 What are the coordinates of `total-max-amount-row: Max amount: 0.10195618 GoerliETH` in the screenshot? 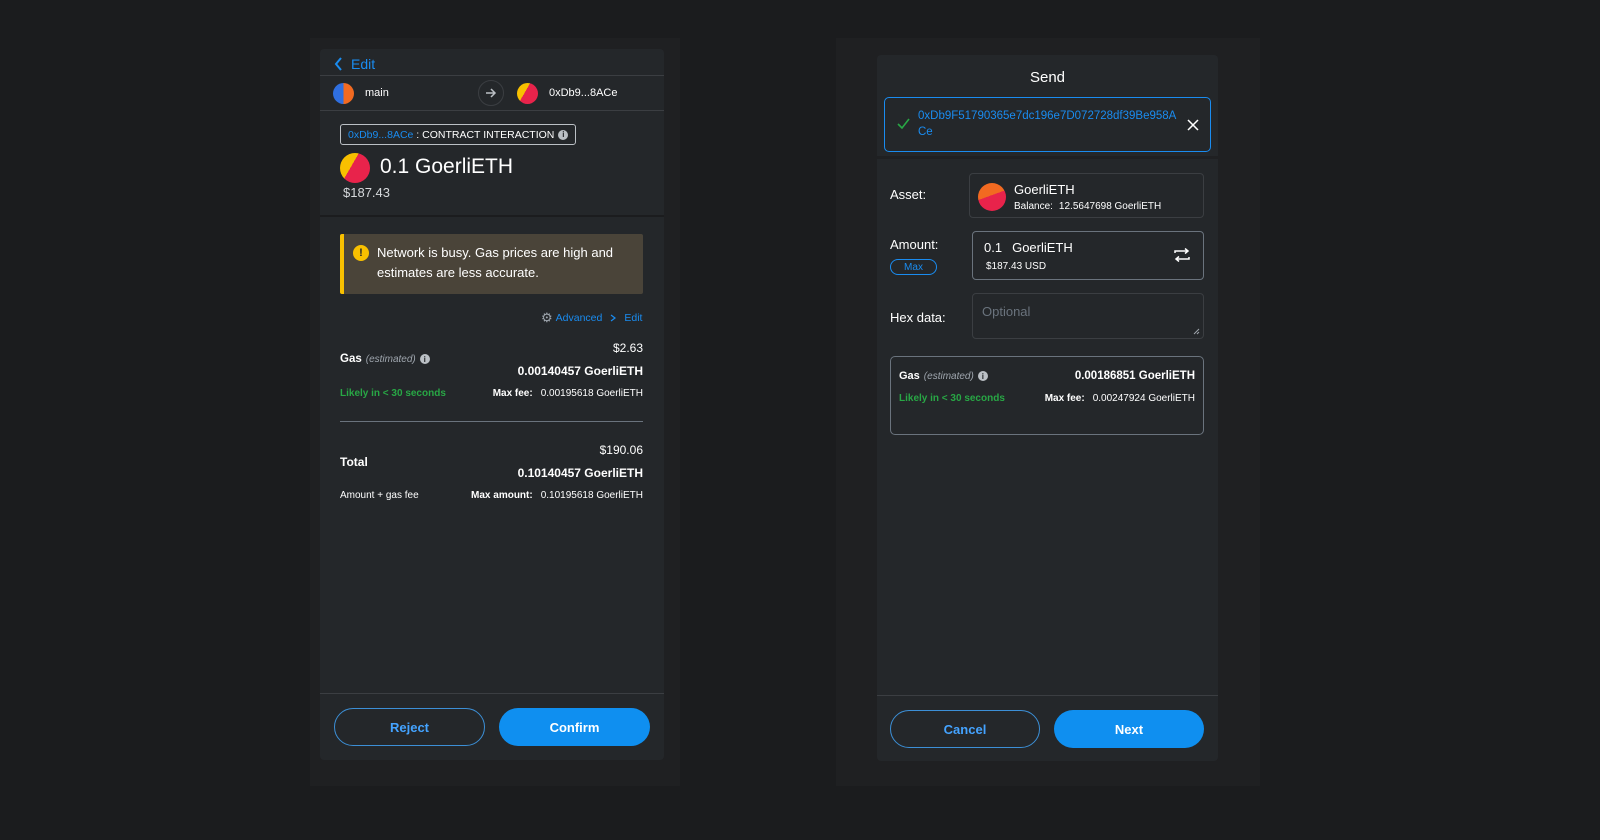 It's located at (557, 495).